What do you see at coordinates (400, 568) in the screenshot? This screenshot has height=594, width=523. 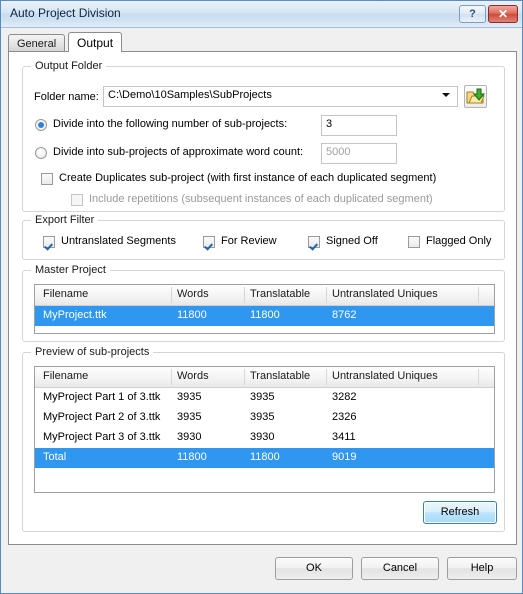 I see `cancel-button: Cancel` at bounding box center [400, 568].